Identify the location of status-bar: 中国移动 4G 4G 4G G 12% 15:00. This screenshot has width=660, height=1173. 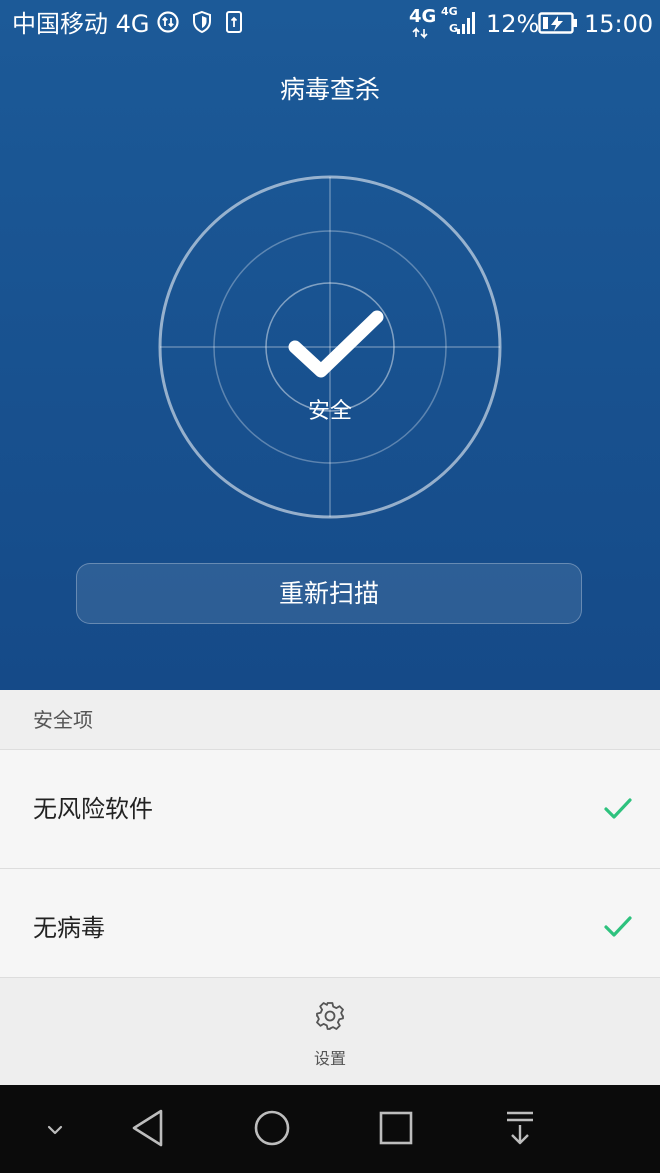
(330, 24).